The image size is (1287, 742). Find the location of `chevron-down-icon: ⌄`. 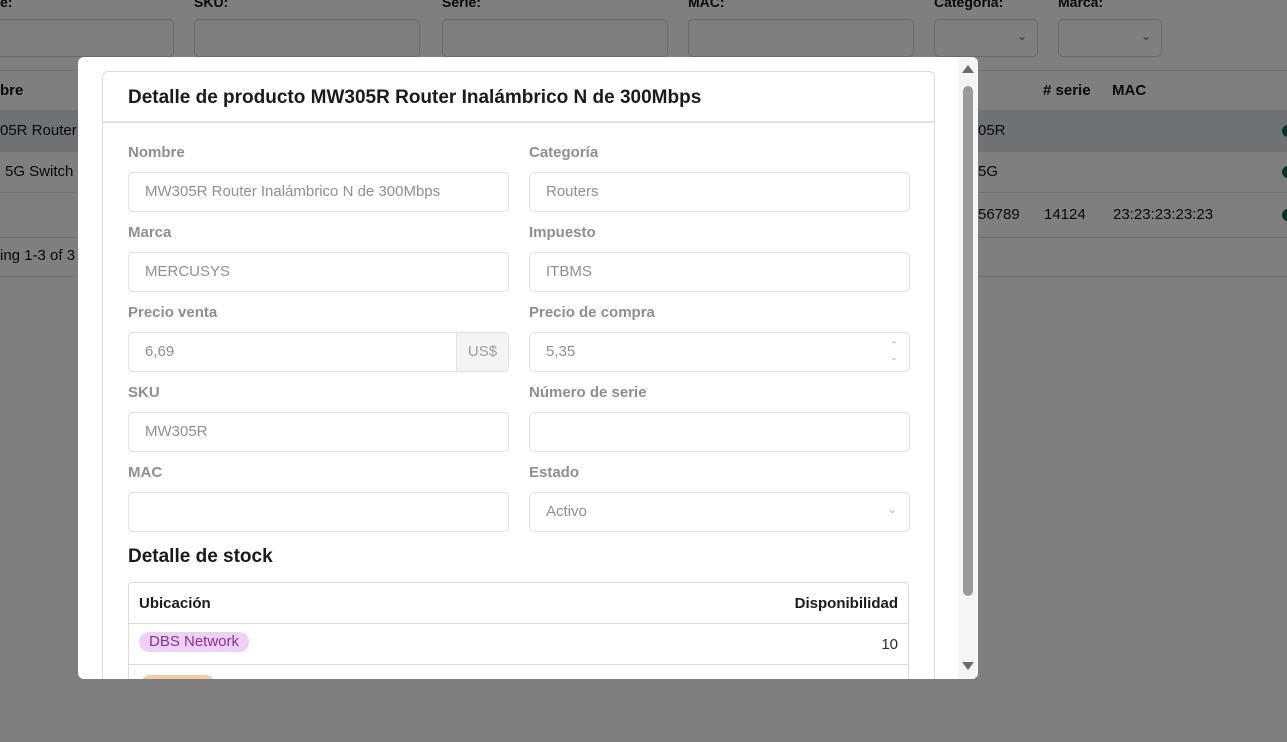

chevron-down-icon: ⌄ is located at coordinates (892, 510).